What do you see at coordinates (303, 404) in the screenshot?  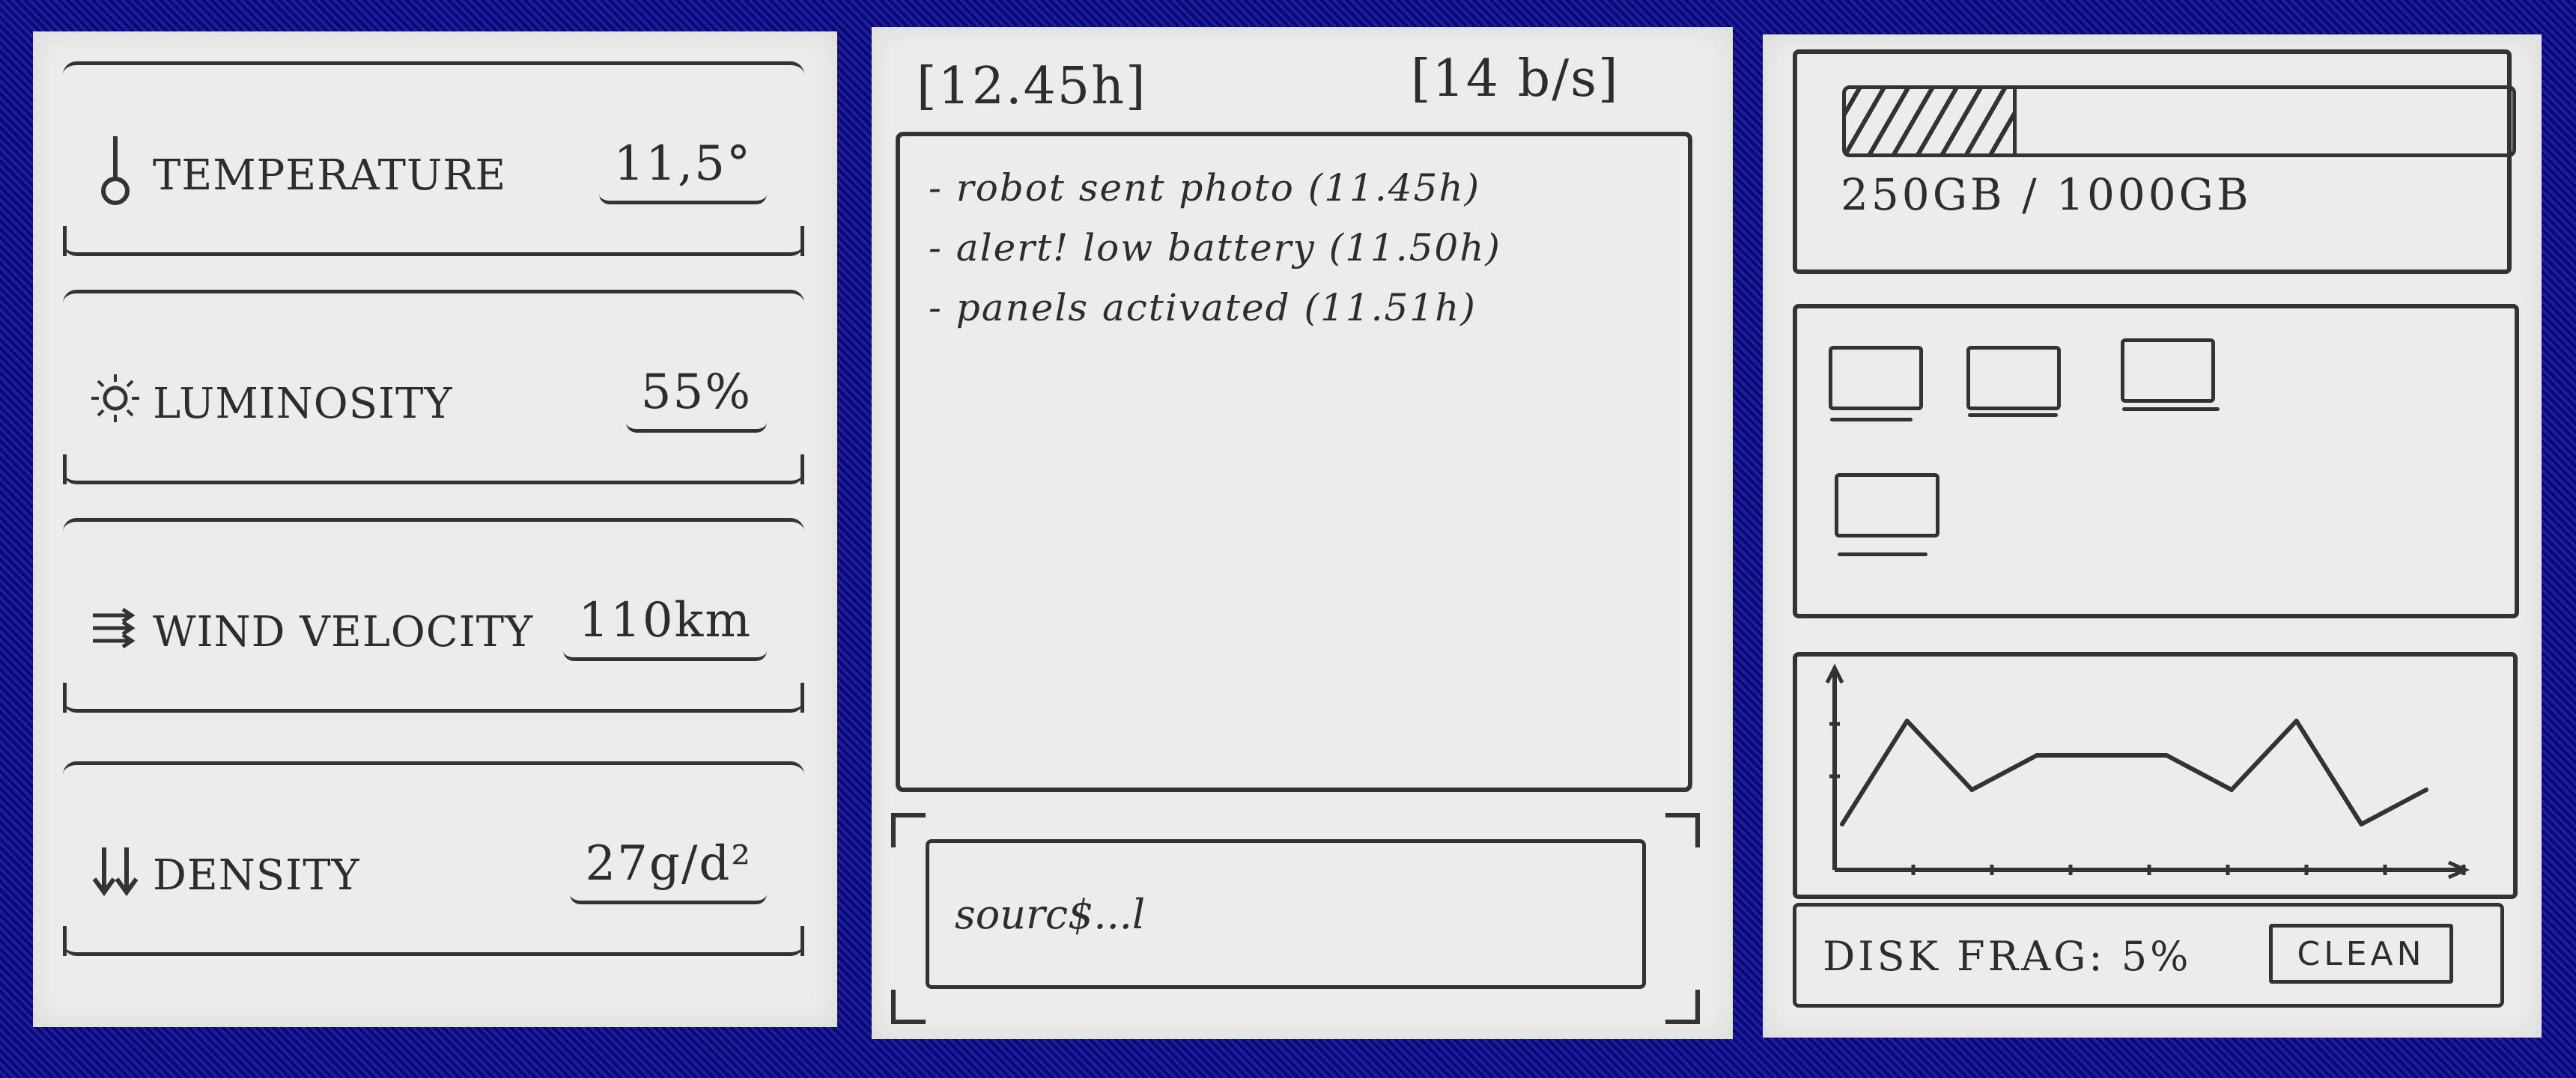 I see `sensor-label: LUMINOSITY` at bounding box center [303, 404].